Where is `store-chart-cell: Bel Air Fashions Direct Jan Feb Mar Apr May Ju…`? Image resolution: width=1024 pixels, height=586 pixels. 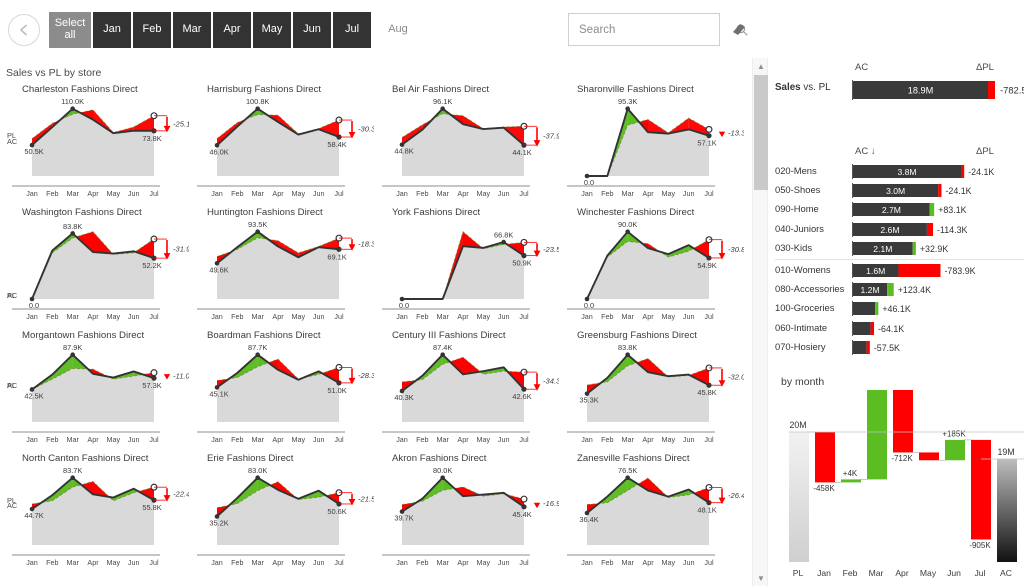
store-chart-cell: Bel Air Fashions Direct Jan Feb Mar Apr May Ju… is located at coordinates (466, 143).